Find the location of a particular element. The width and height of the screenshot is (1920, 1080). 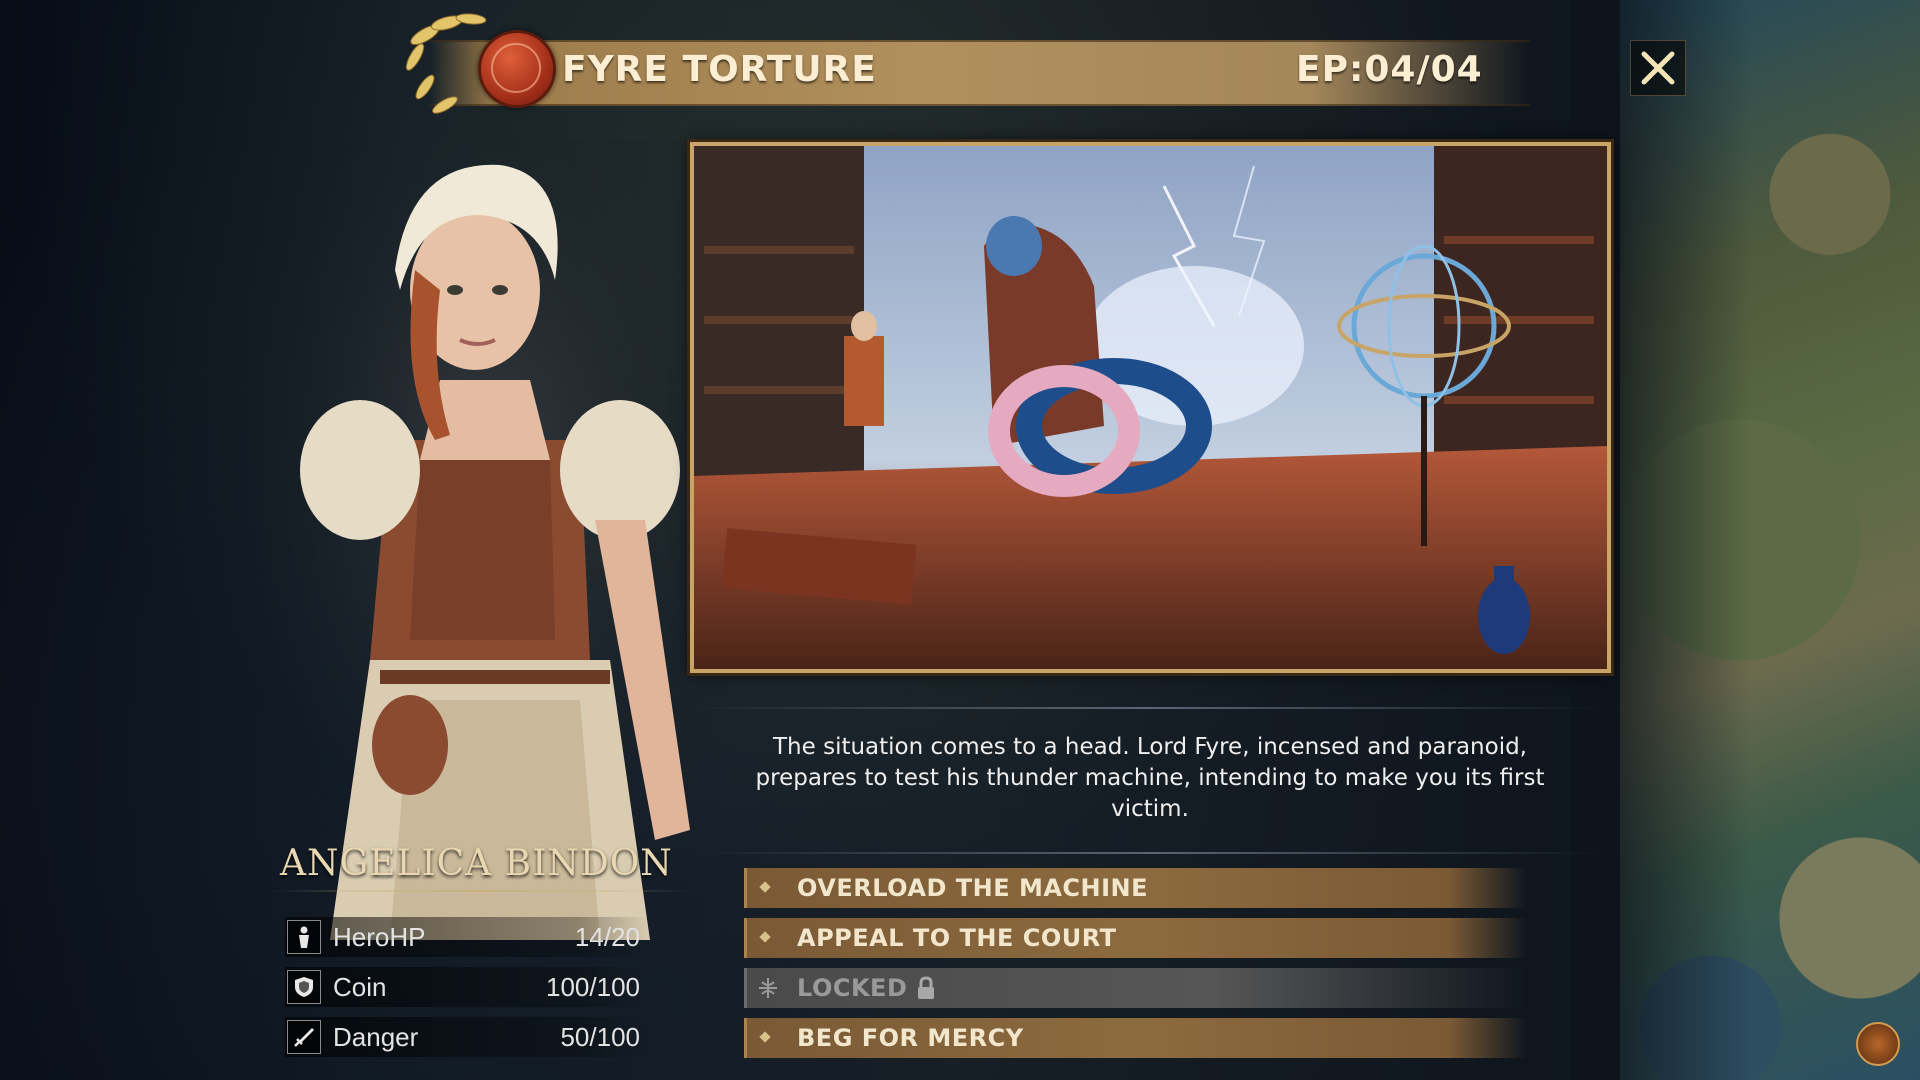

dagger-icon is located at coordinates (304, 1037).